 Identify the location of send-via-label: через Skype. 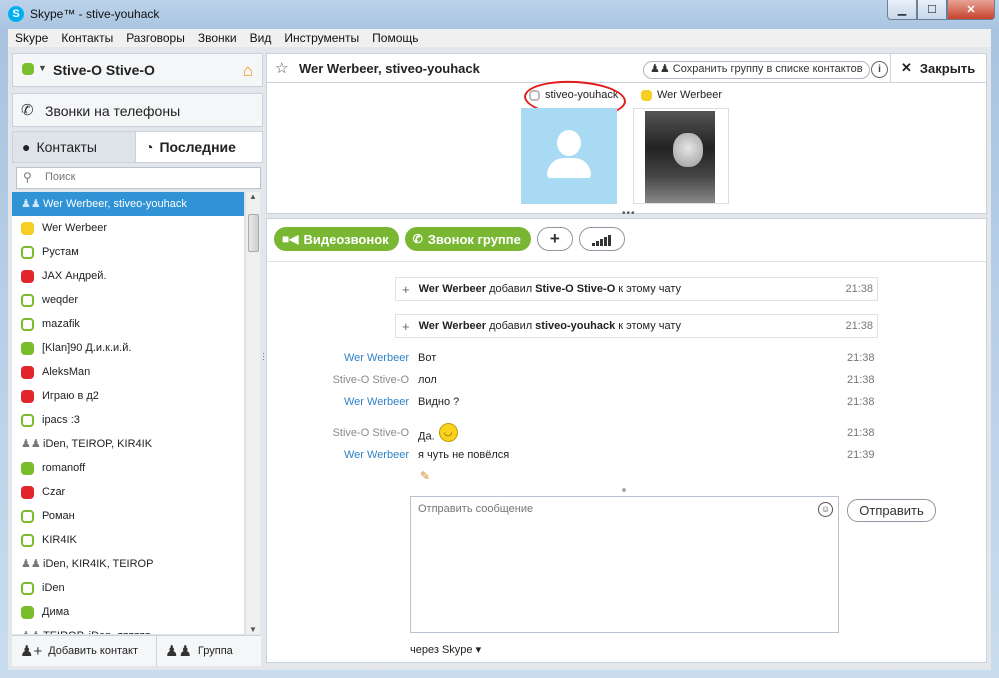
(441, 650).